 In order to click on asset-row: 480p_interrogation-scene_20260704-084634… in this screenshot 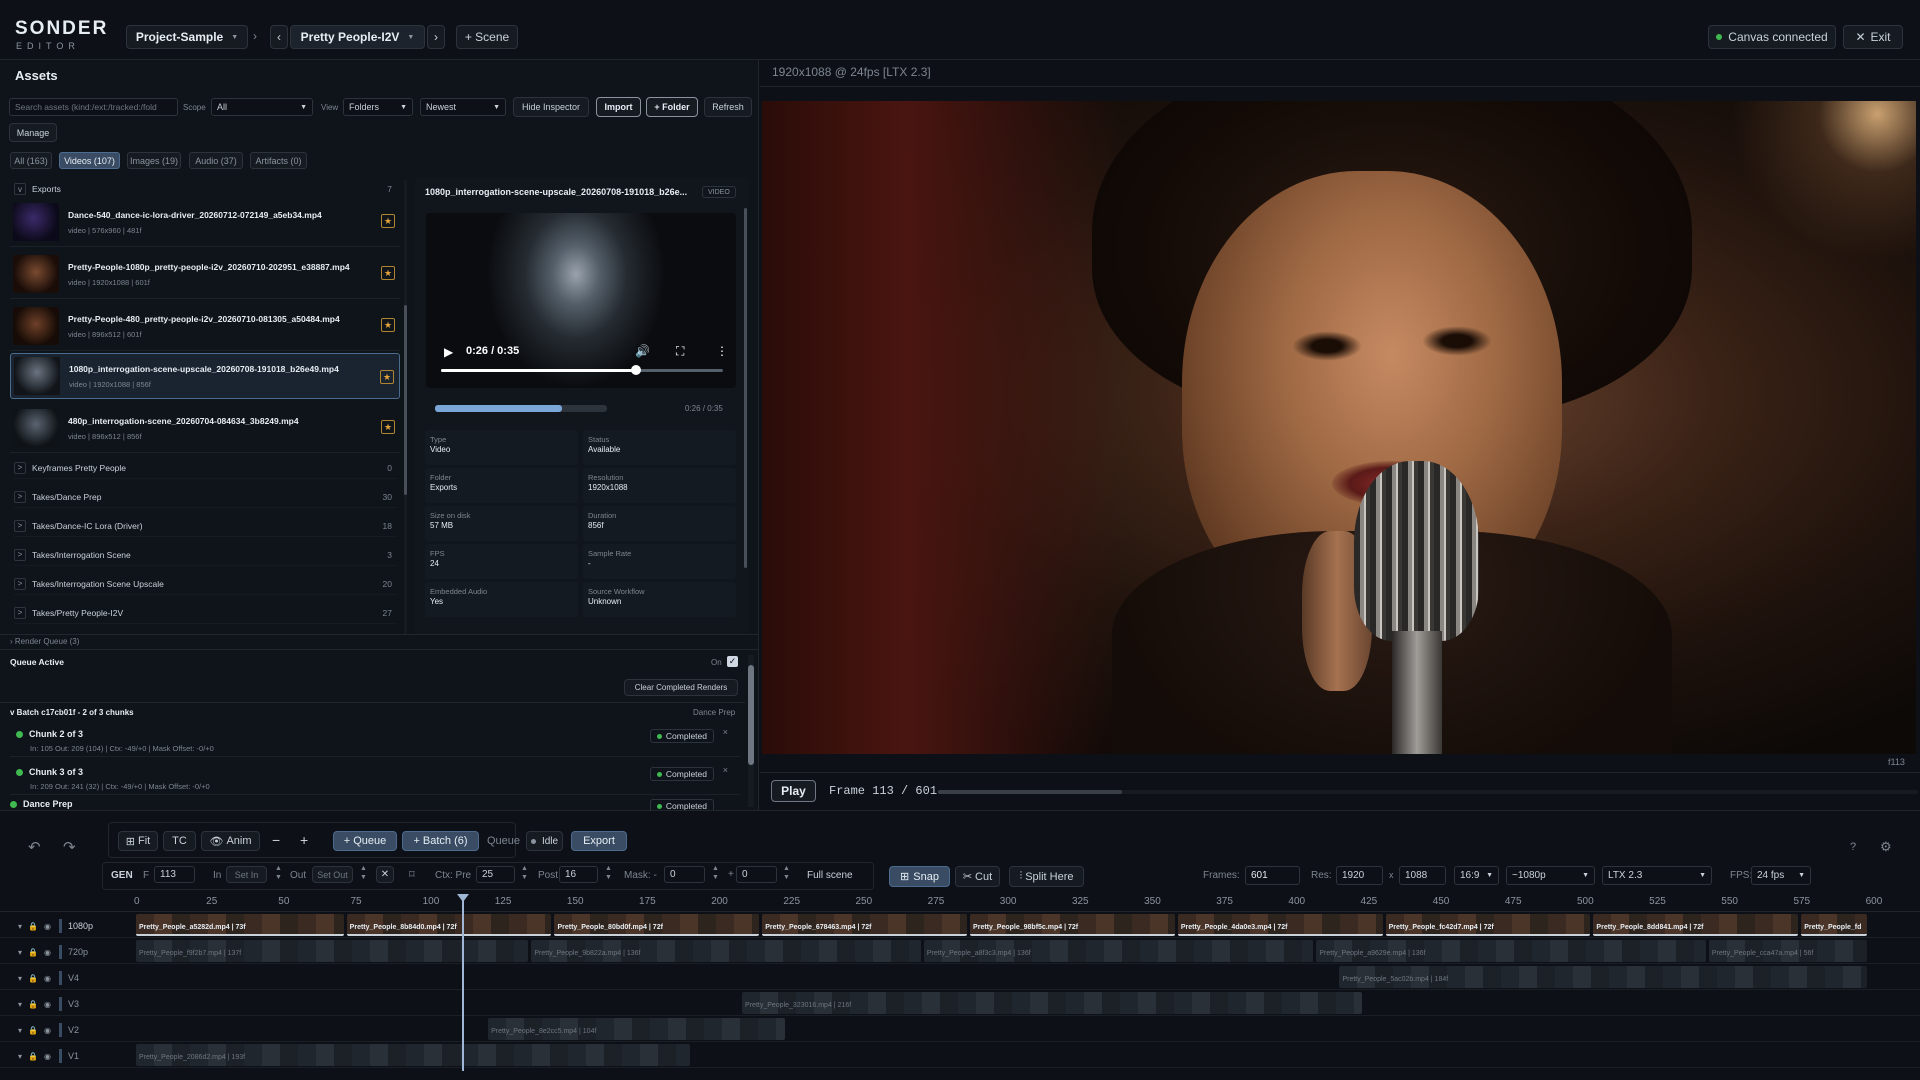, I will do `click(205, 428)`.